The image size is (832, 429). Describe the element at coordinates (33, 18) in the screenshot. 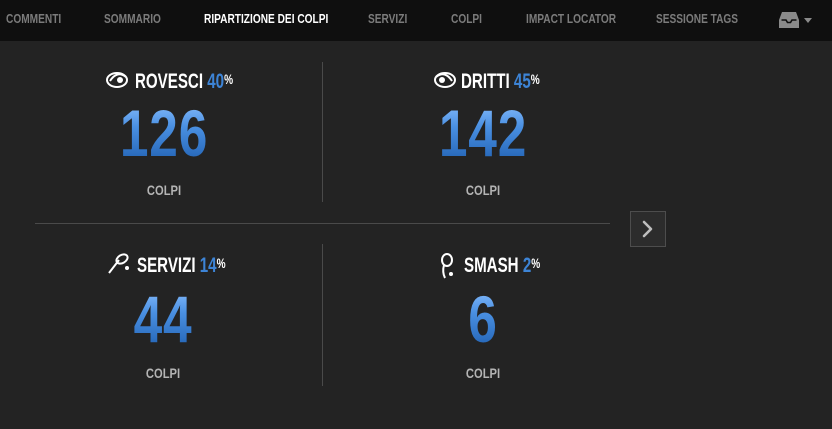

I see `tab-commenti: COMMENTI` at that location.